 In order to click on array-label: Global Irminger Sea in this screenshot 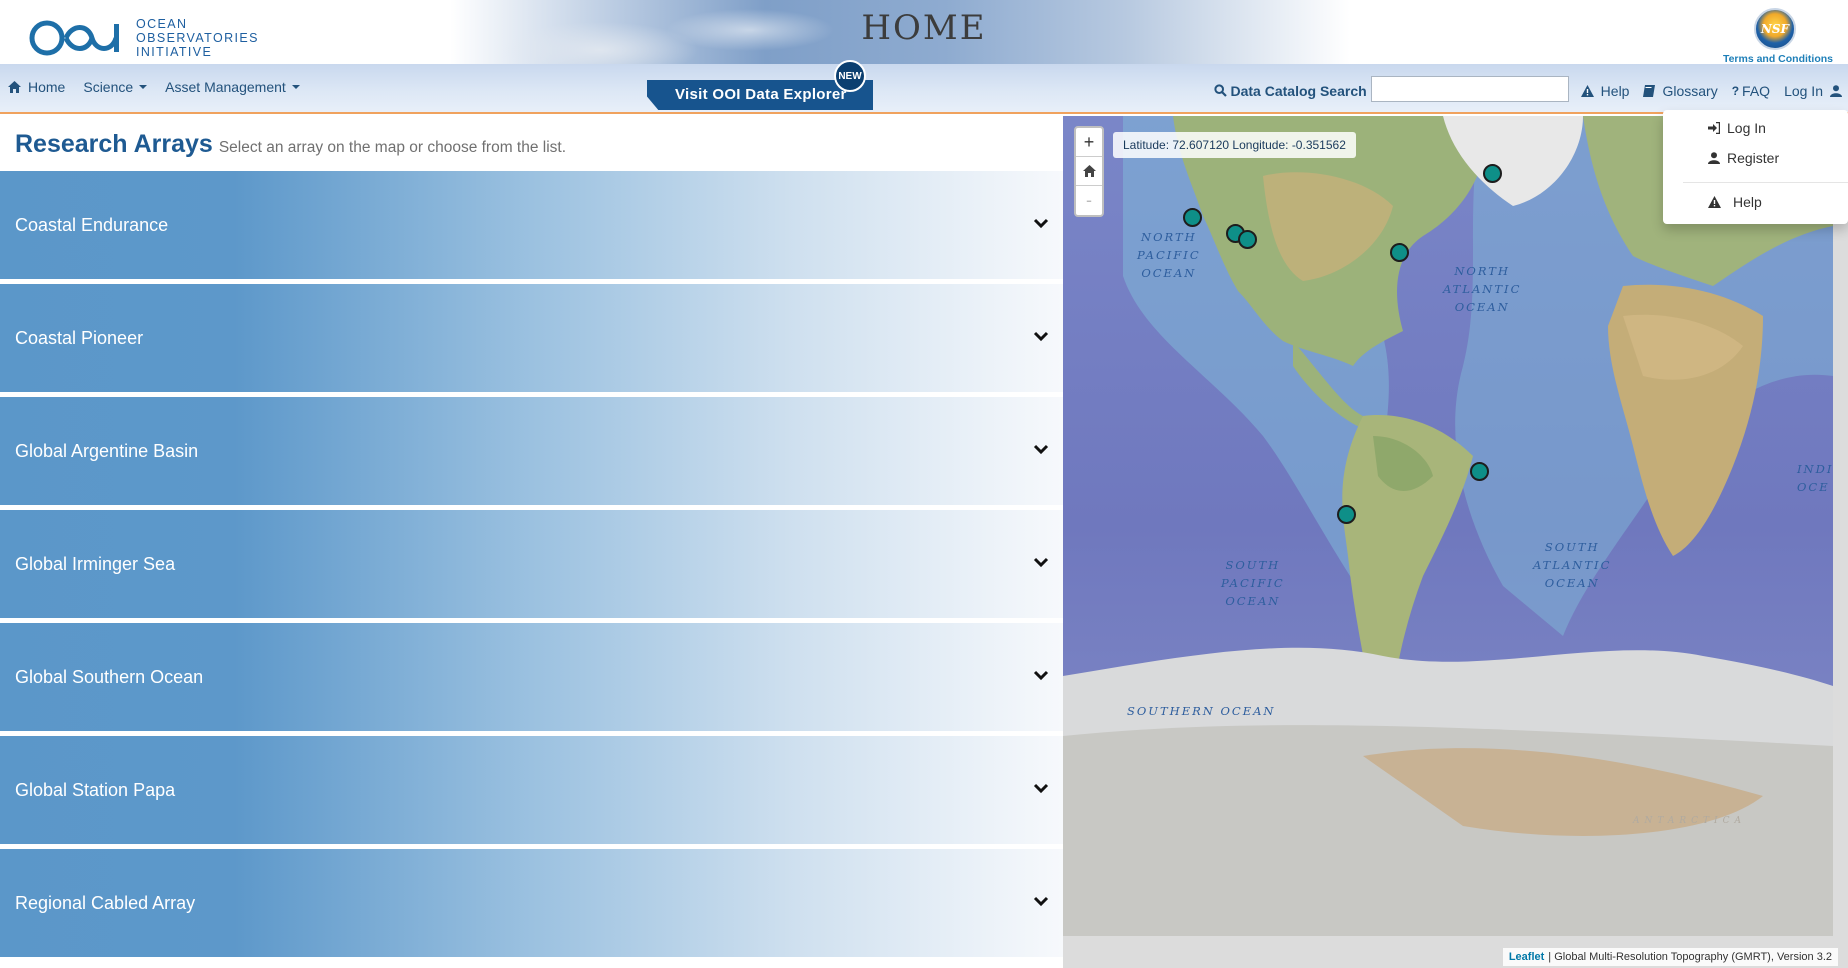, I will do `click(95, 564)`.